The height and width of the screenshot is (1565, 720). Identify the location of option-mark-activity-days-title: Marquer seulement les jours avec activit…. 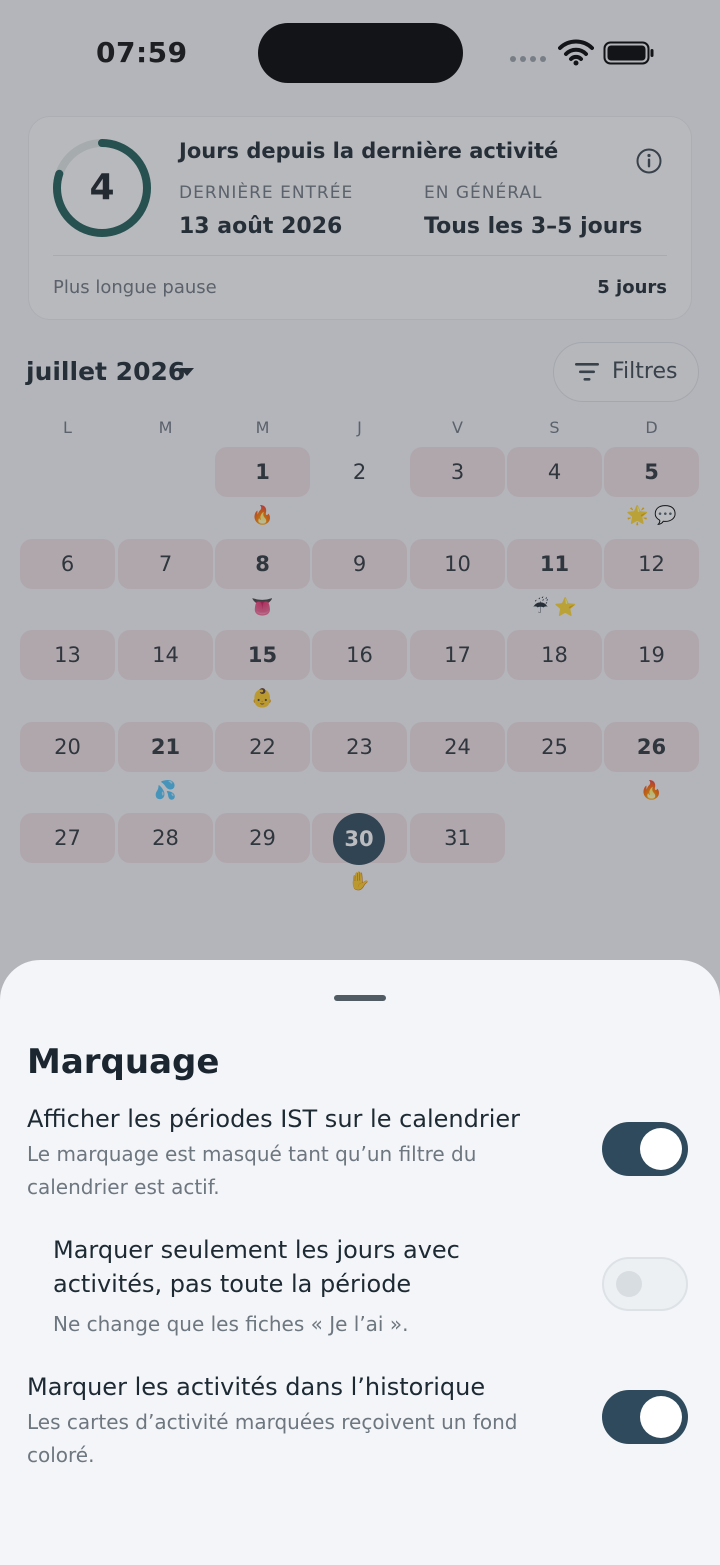
(256, 1267).